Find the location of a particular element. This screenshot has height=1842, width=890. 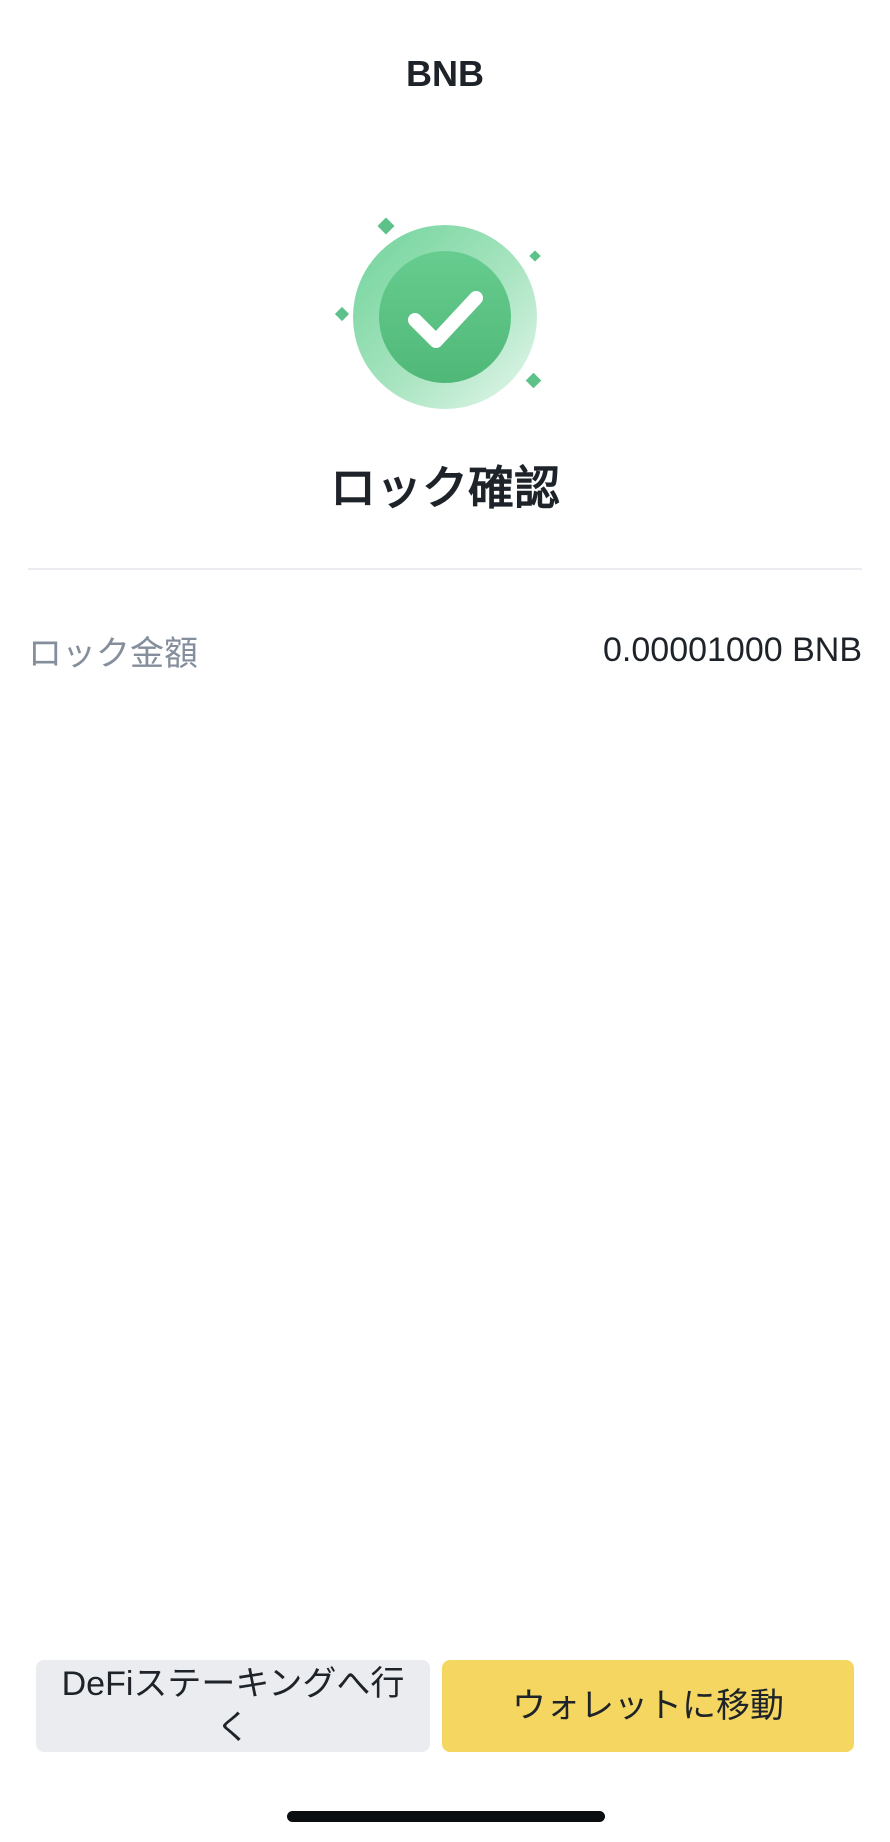

result-title: ロック確認 is located at coordinates (445, 488).